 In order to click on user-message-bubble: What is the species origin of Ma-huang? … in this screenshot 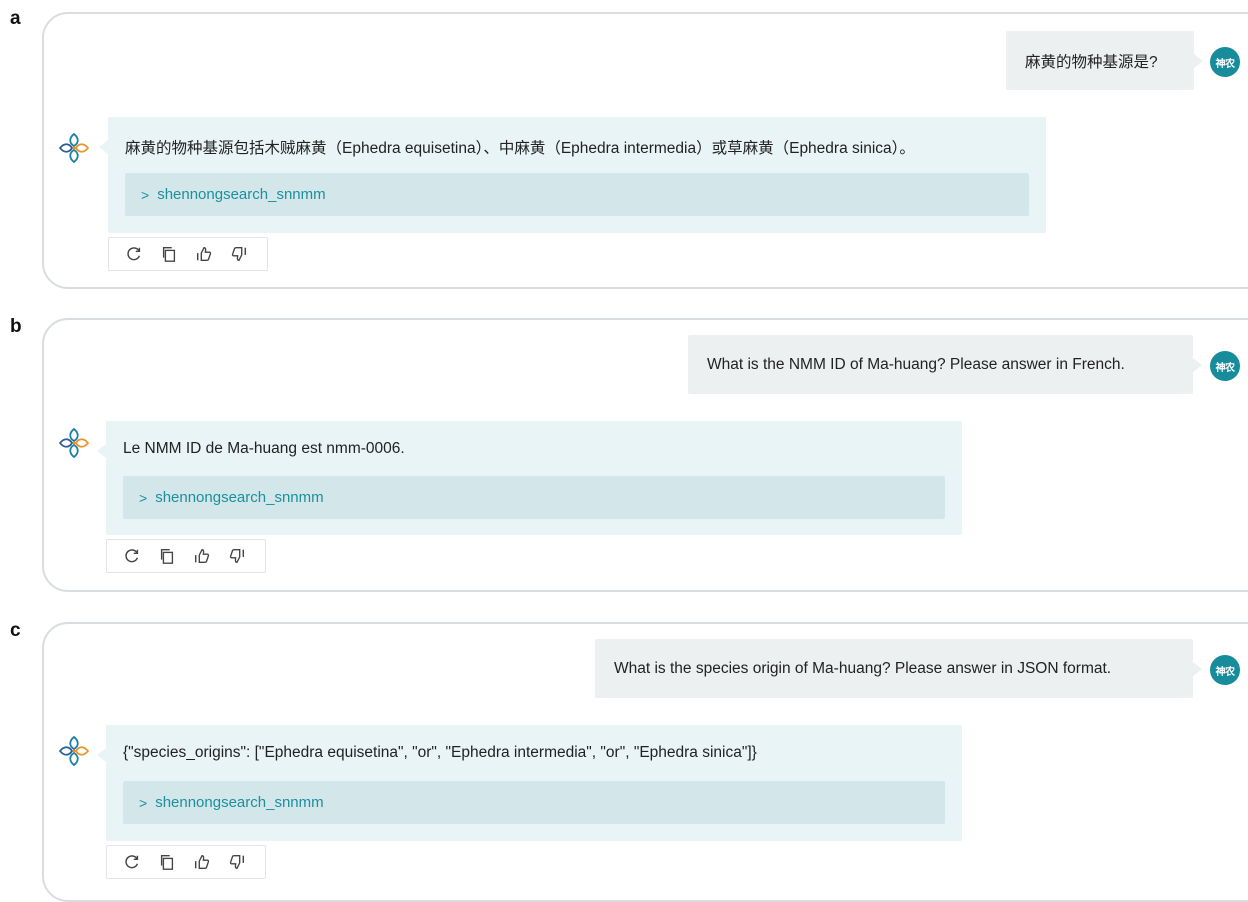, I will do `click(898, 668)`.